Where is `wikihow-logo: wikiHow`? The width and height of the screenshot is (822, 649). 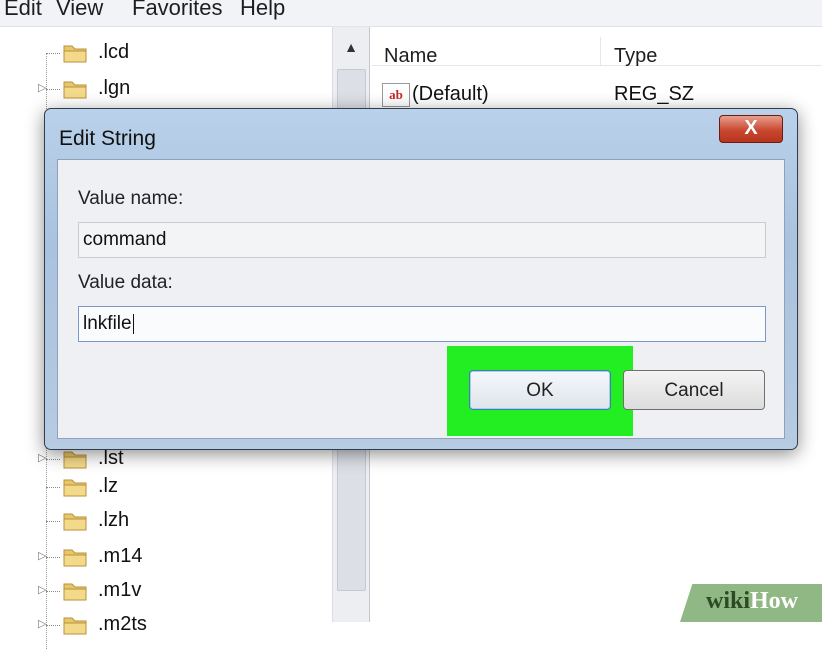 wikihow-logo: wikiHow is located at coordinates (752, 601).